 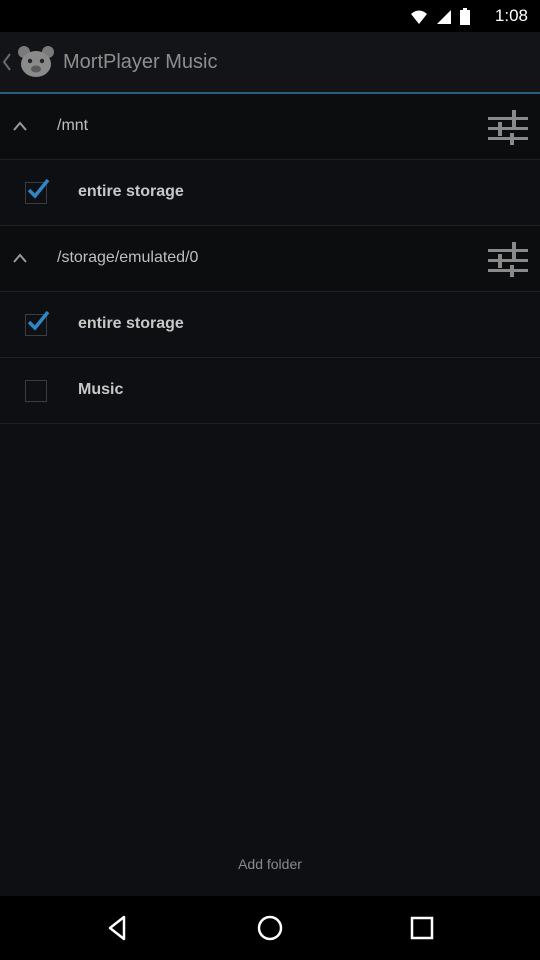 I want to click on back-chevron-icon, so click(x=7, y=62).